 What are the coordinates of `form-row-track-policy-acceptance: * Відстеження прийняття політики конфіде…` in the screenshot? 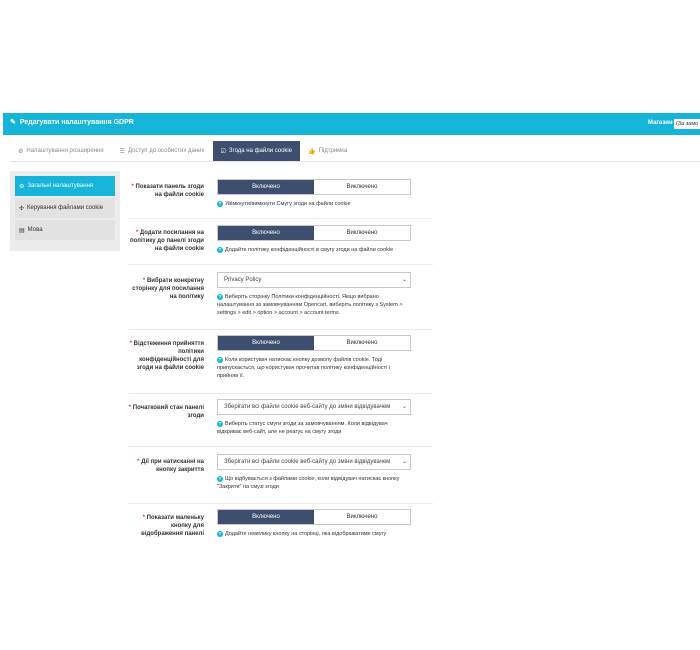 It's located at (280, 362).